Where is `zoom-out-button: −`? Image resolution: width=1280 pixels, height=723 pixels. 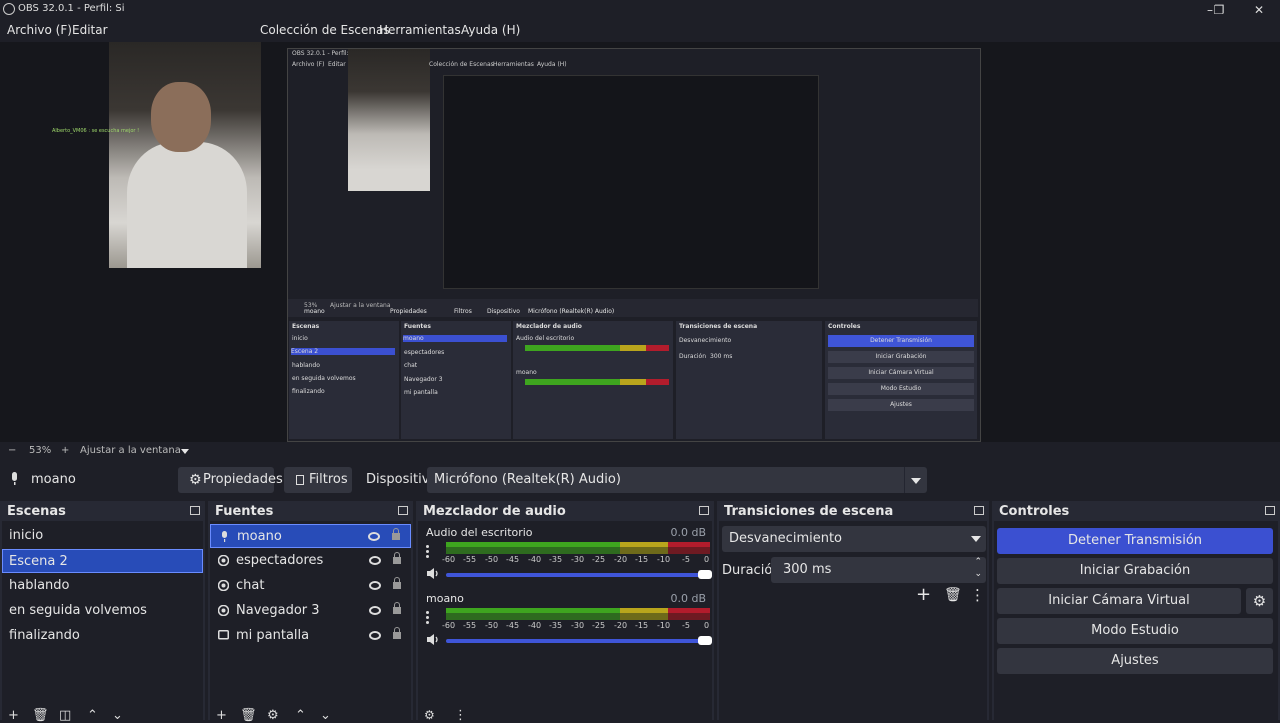 zoom-out-button: − is located at coordinates (12, 450).